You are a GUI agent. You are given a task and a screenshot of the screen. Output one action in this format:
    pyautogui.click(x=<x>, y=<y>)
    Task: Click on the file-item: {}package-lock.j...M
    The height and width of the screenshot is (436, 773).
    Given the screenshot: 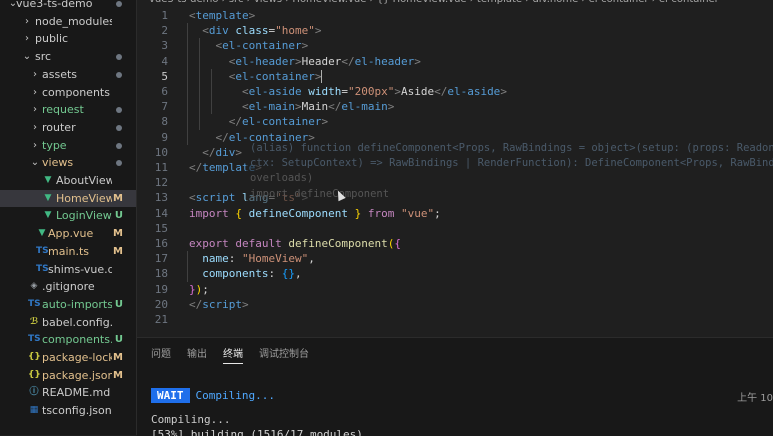 What is the action you would take?
    pyautogui.click(x=68, y=358)
    